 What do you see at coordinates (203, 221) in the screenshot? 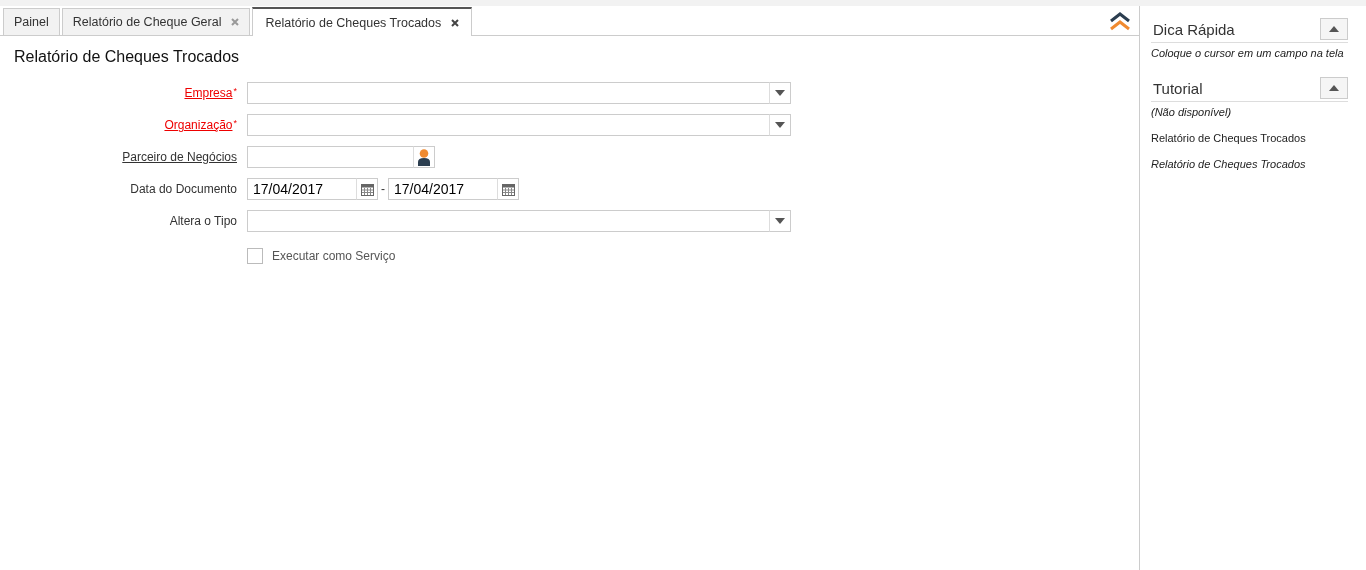
I see `field-label: Altera o Tipo` at bounding box center [203, 221].